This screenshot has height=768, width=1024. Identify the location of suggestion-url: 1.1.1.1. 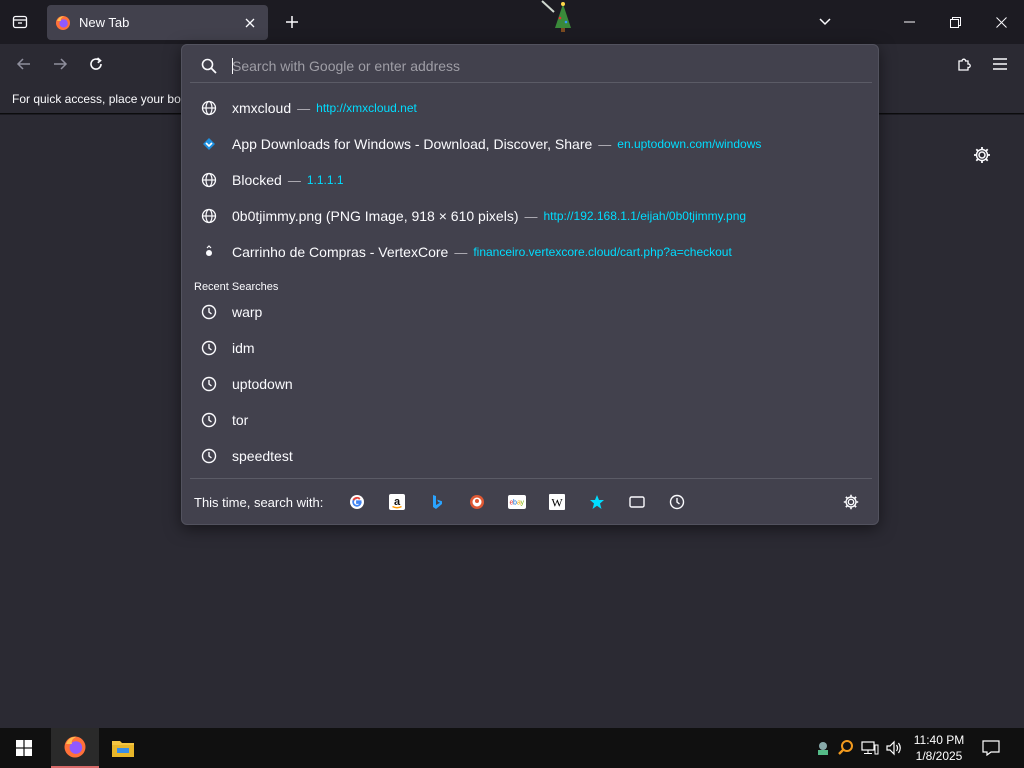
(325, 180).